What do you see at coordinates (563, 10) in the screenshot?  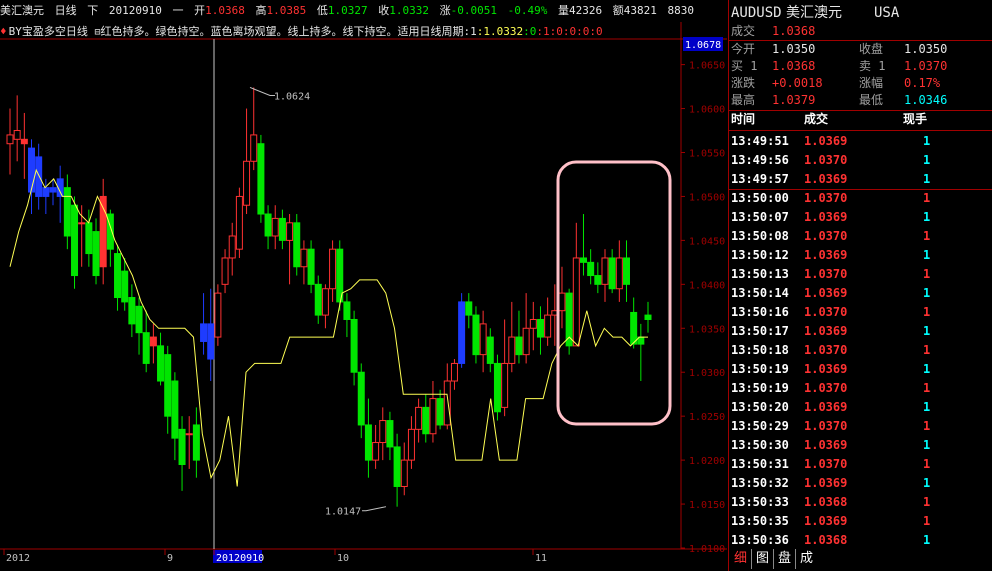 I see `volume-label: 量` at bounding box center [563, 10].